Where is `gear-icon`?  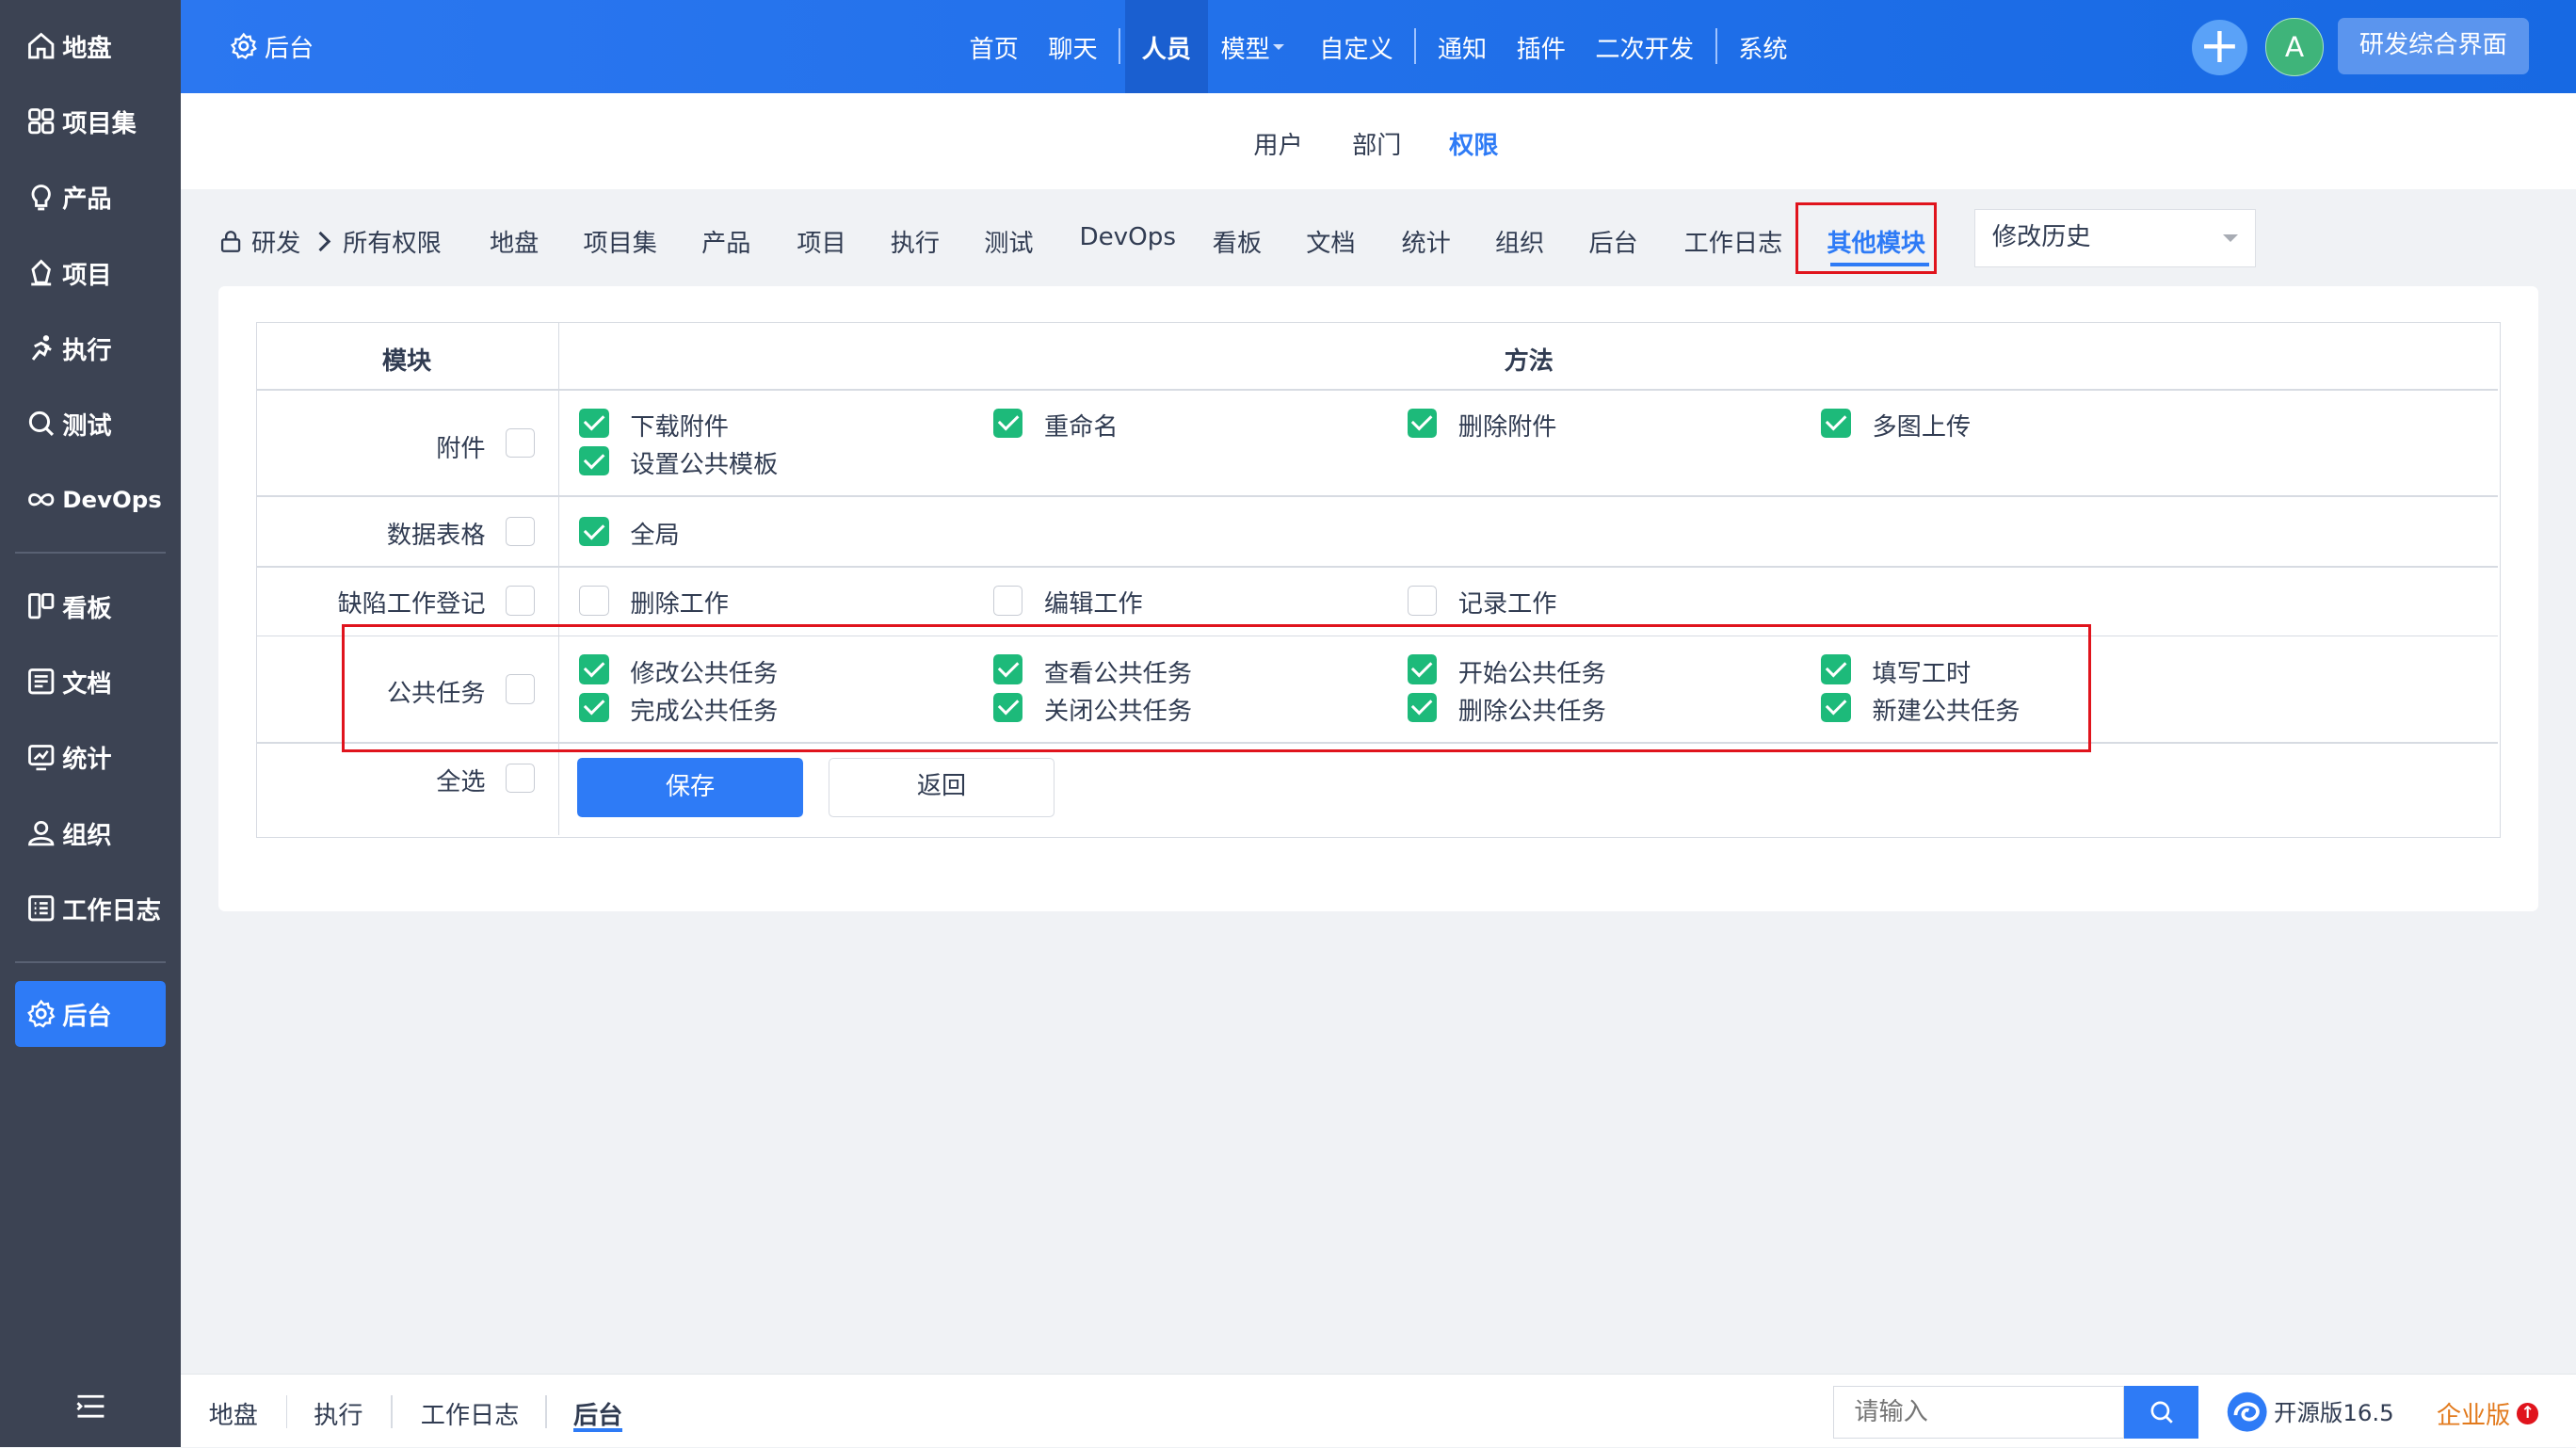
gear-icon is located at coordinates (41, 1014).